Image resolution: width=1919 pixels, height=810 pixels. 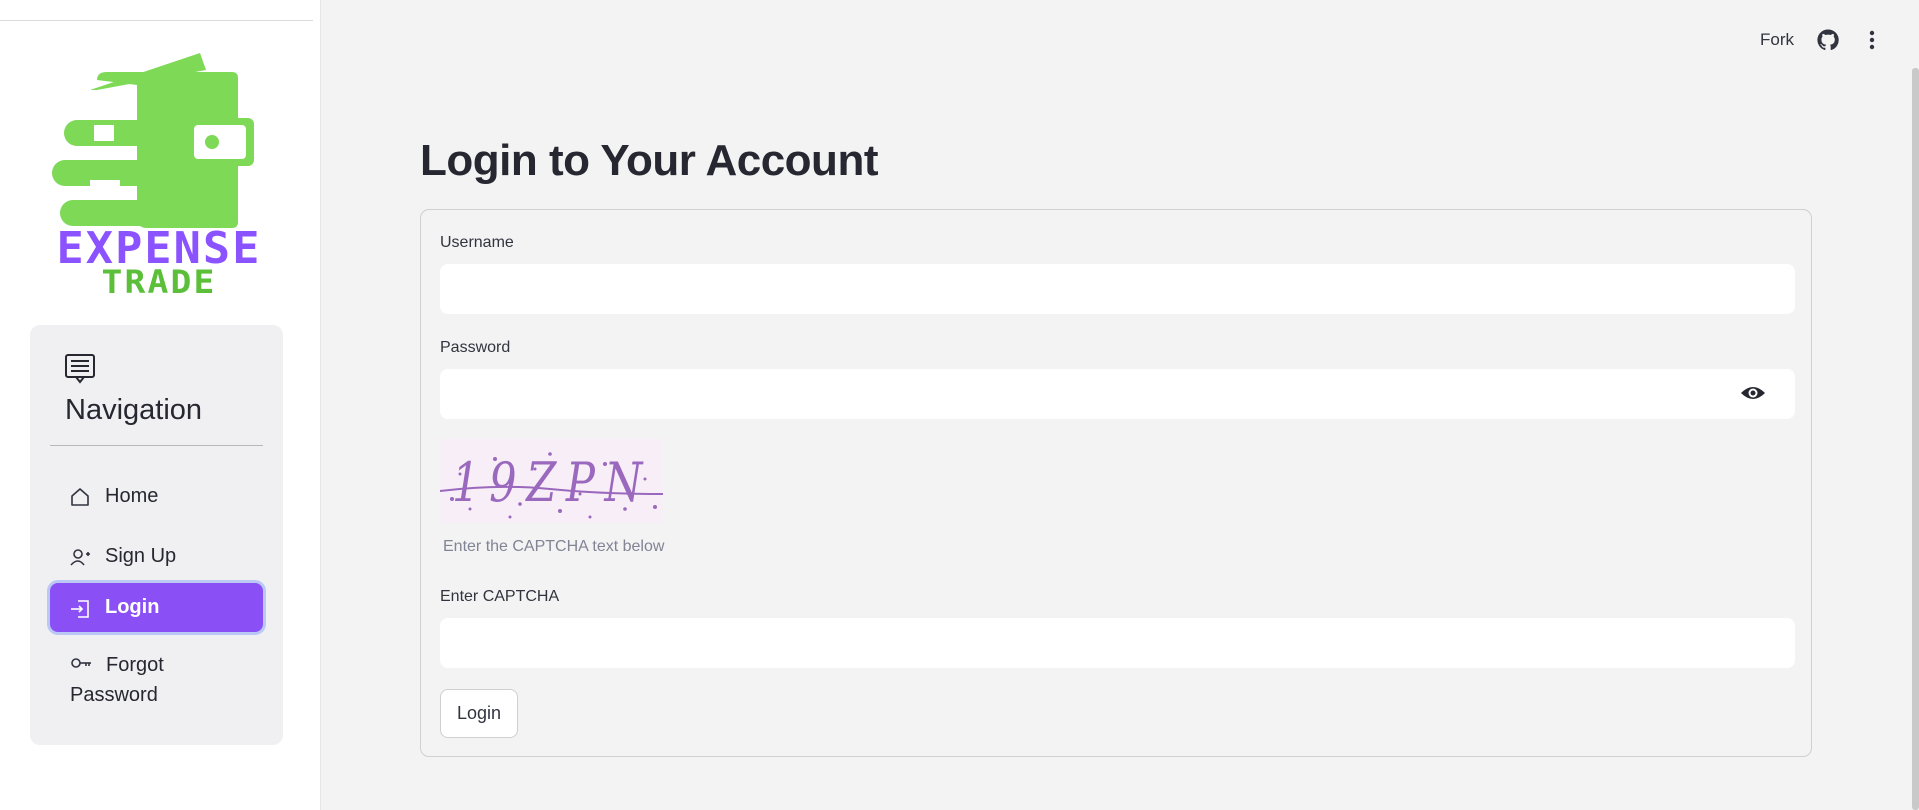 I want to click on page-title: Login to Your Account, so click(x=649, y=160).